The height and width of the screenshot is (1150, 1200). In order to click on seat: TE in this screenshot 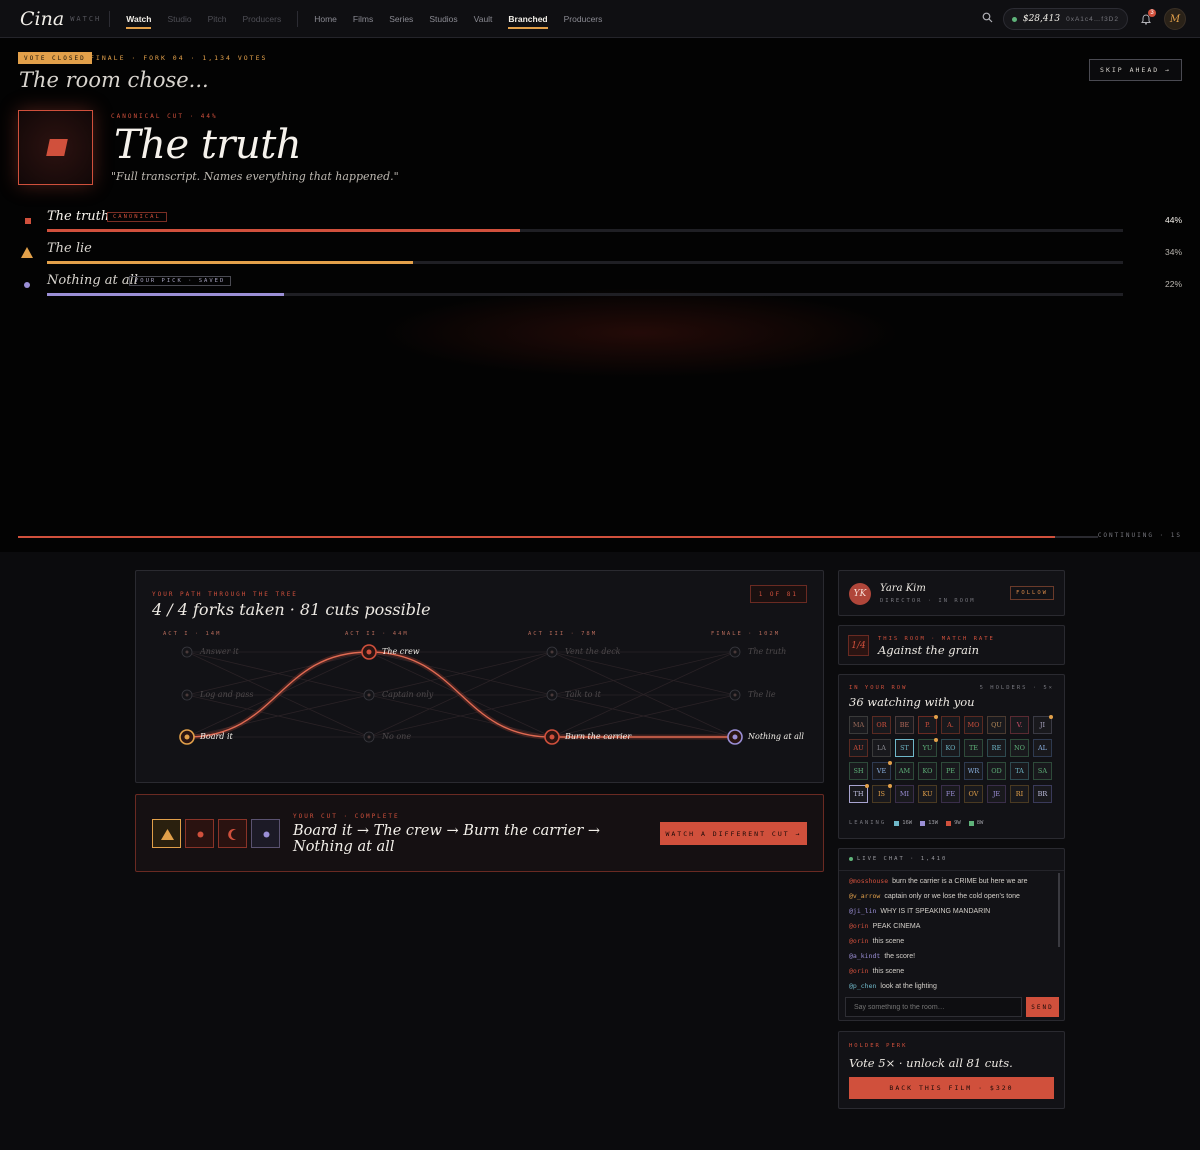, I will do `click(973, 748)`.